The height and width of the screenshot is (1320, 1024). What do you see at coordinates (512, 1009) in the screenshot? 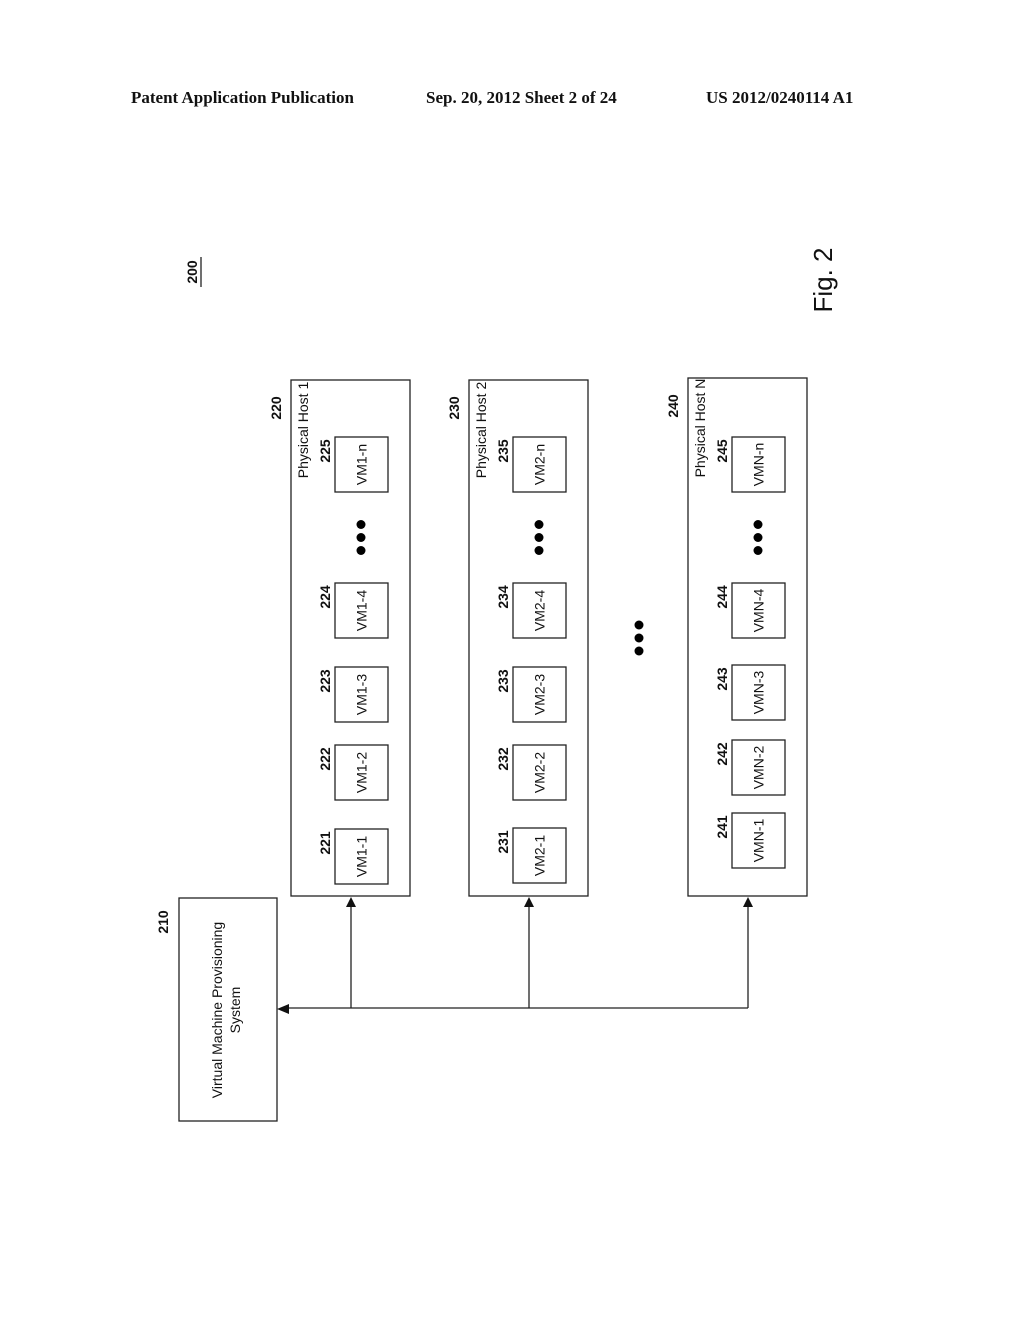
I see `connection-bus` at bounding box center [512, 1009].